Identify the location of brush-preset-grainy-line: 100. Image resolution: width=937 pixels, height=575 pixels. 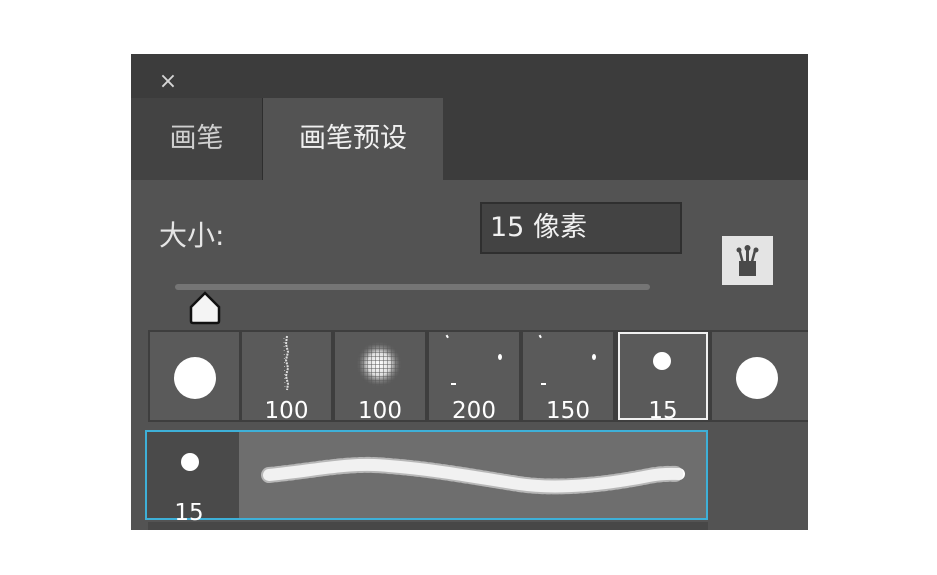
(286, 378).